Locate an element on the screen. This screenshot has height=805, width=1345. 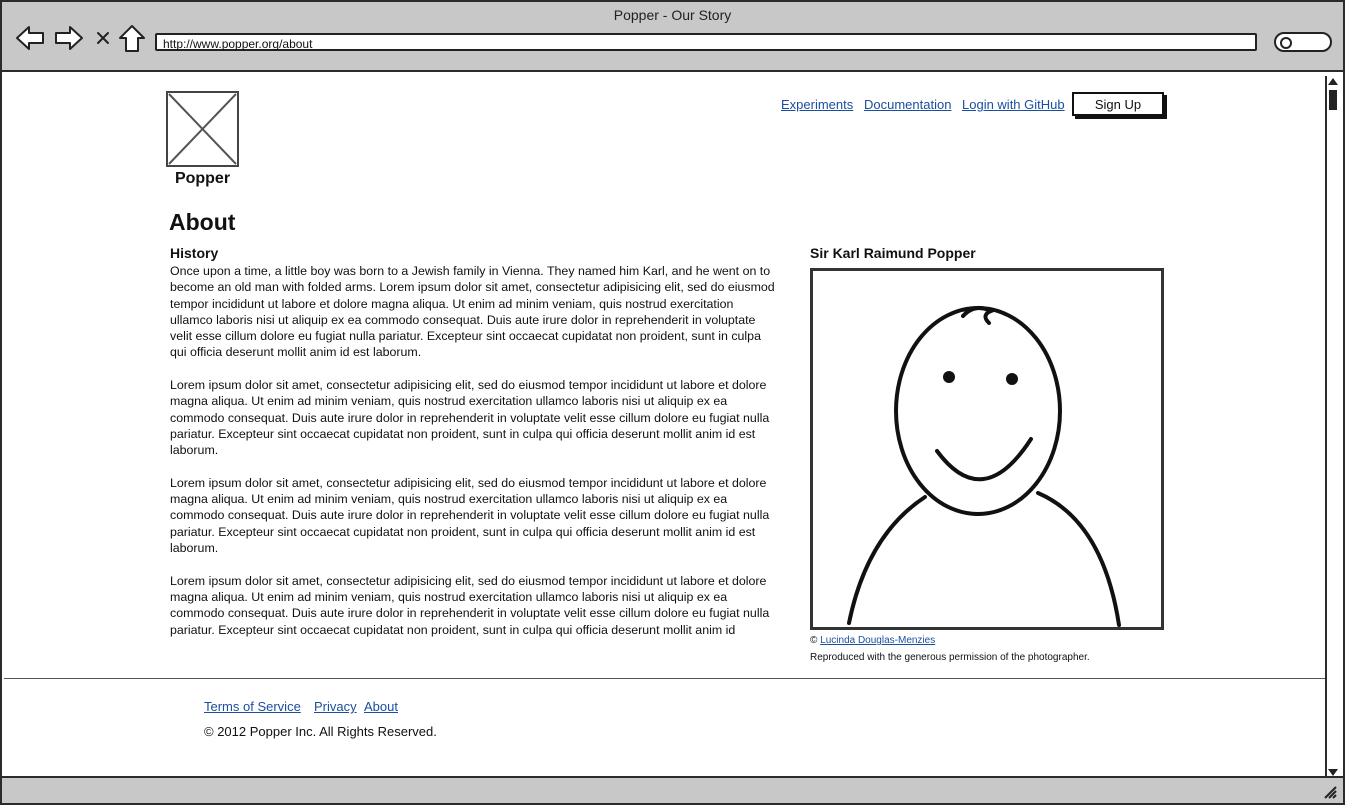
scroll-thumb is located at coordinates (1333, 100).